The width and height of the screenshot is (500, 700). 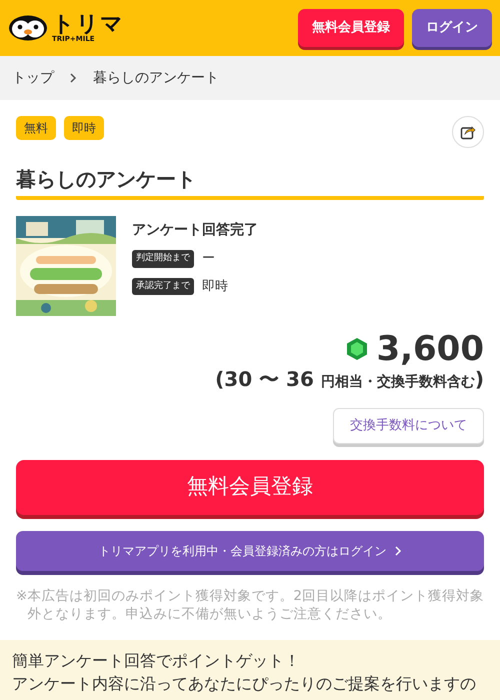 I want to click on yen-equivalent-text: (30 〜 36 円相当・交換手数料含む), so click(x=349, y=379).